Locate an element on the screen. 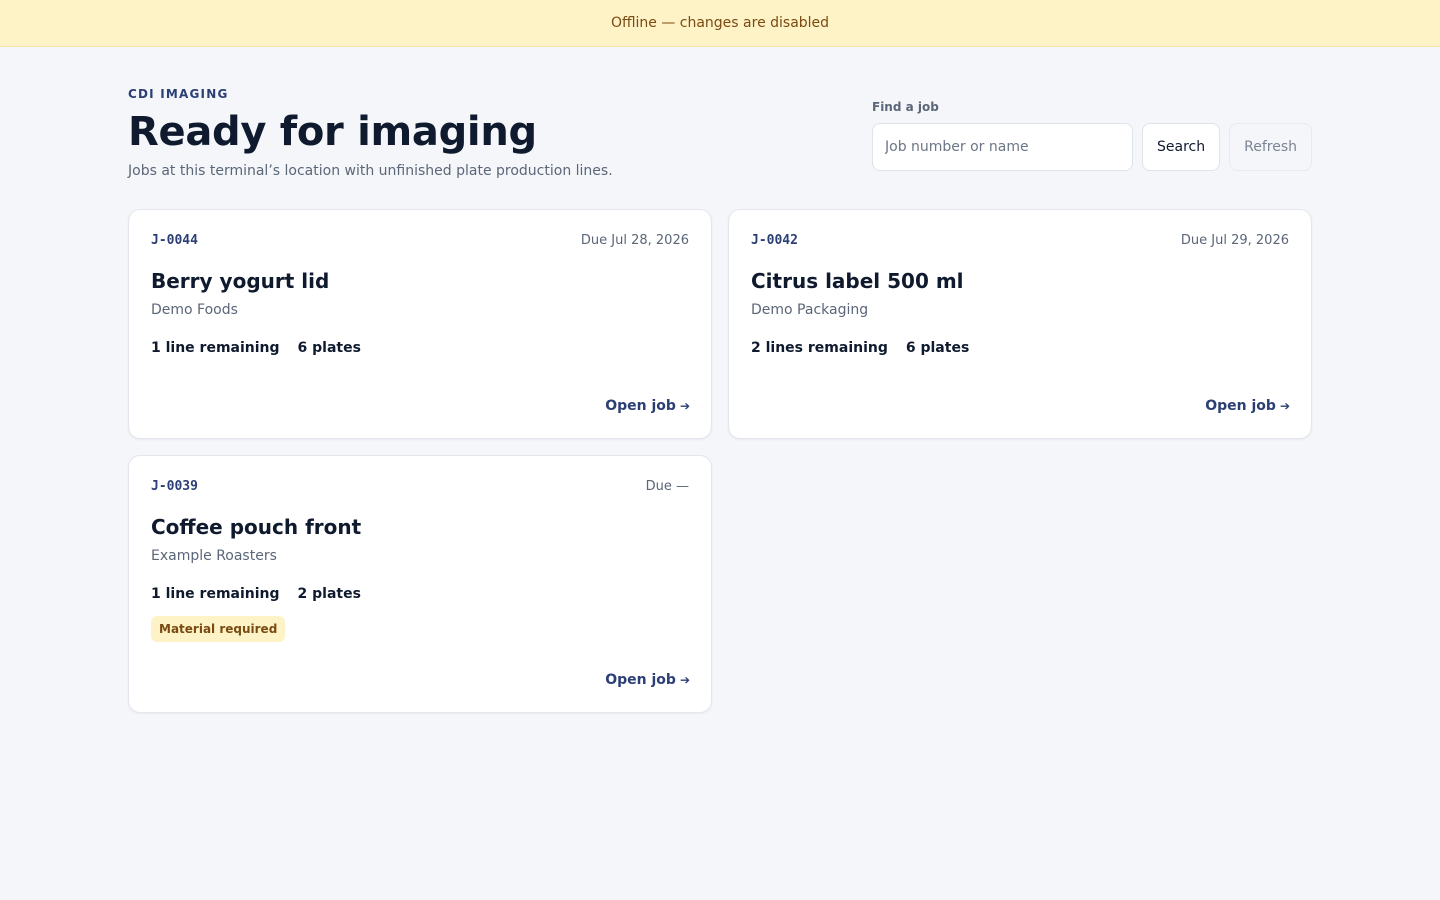 This screenshot has width=1440, height=900. refresh-button: Refresh is located at coordinates (1270, 147).